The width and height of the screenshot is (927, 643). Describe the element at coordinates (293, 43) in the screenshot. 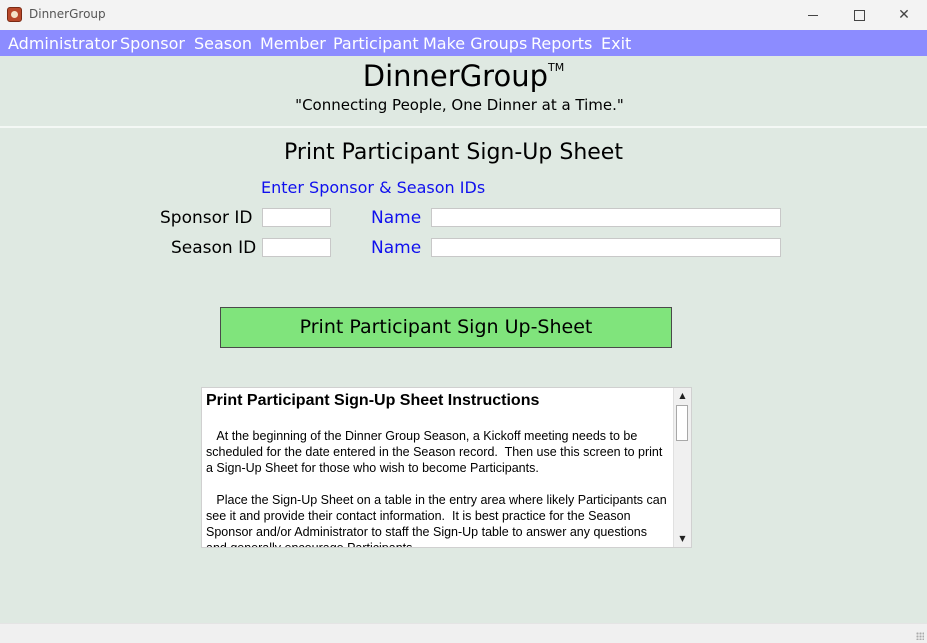

I see `menu-member: Member` at that location.